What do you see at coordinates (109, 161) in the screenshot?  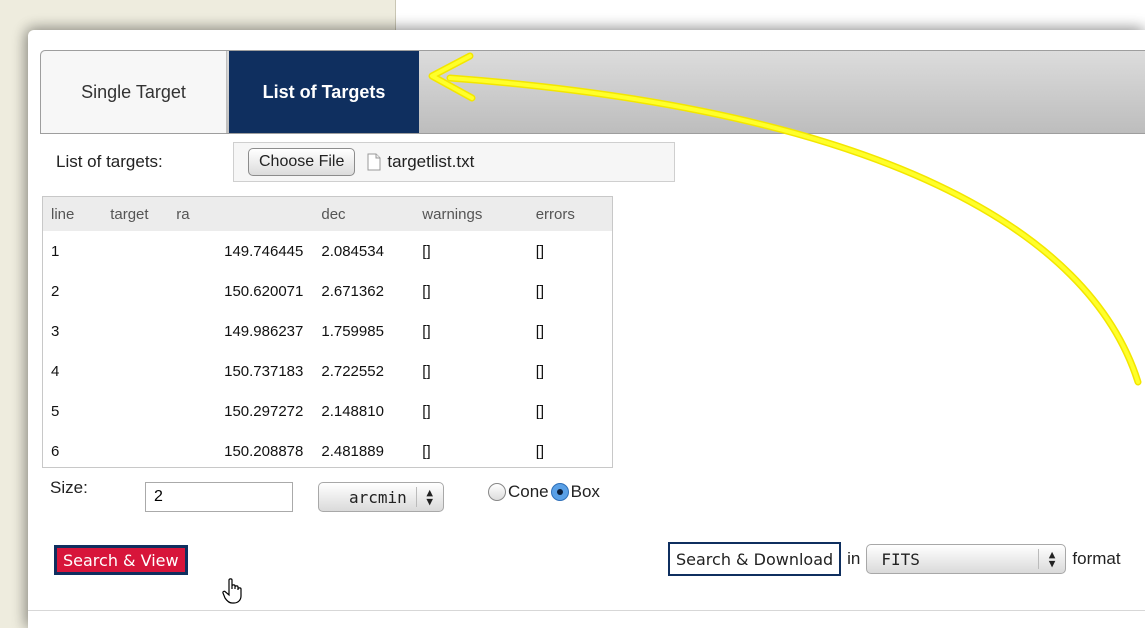 I see `list-of-targets-label: List of targets:` at bounding box center [109, 161].